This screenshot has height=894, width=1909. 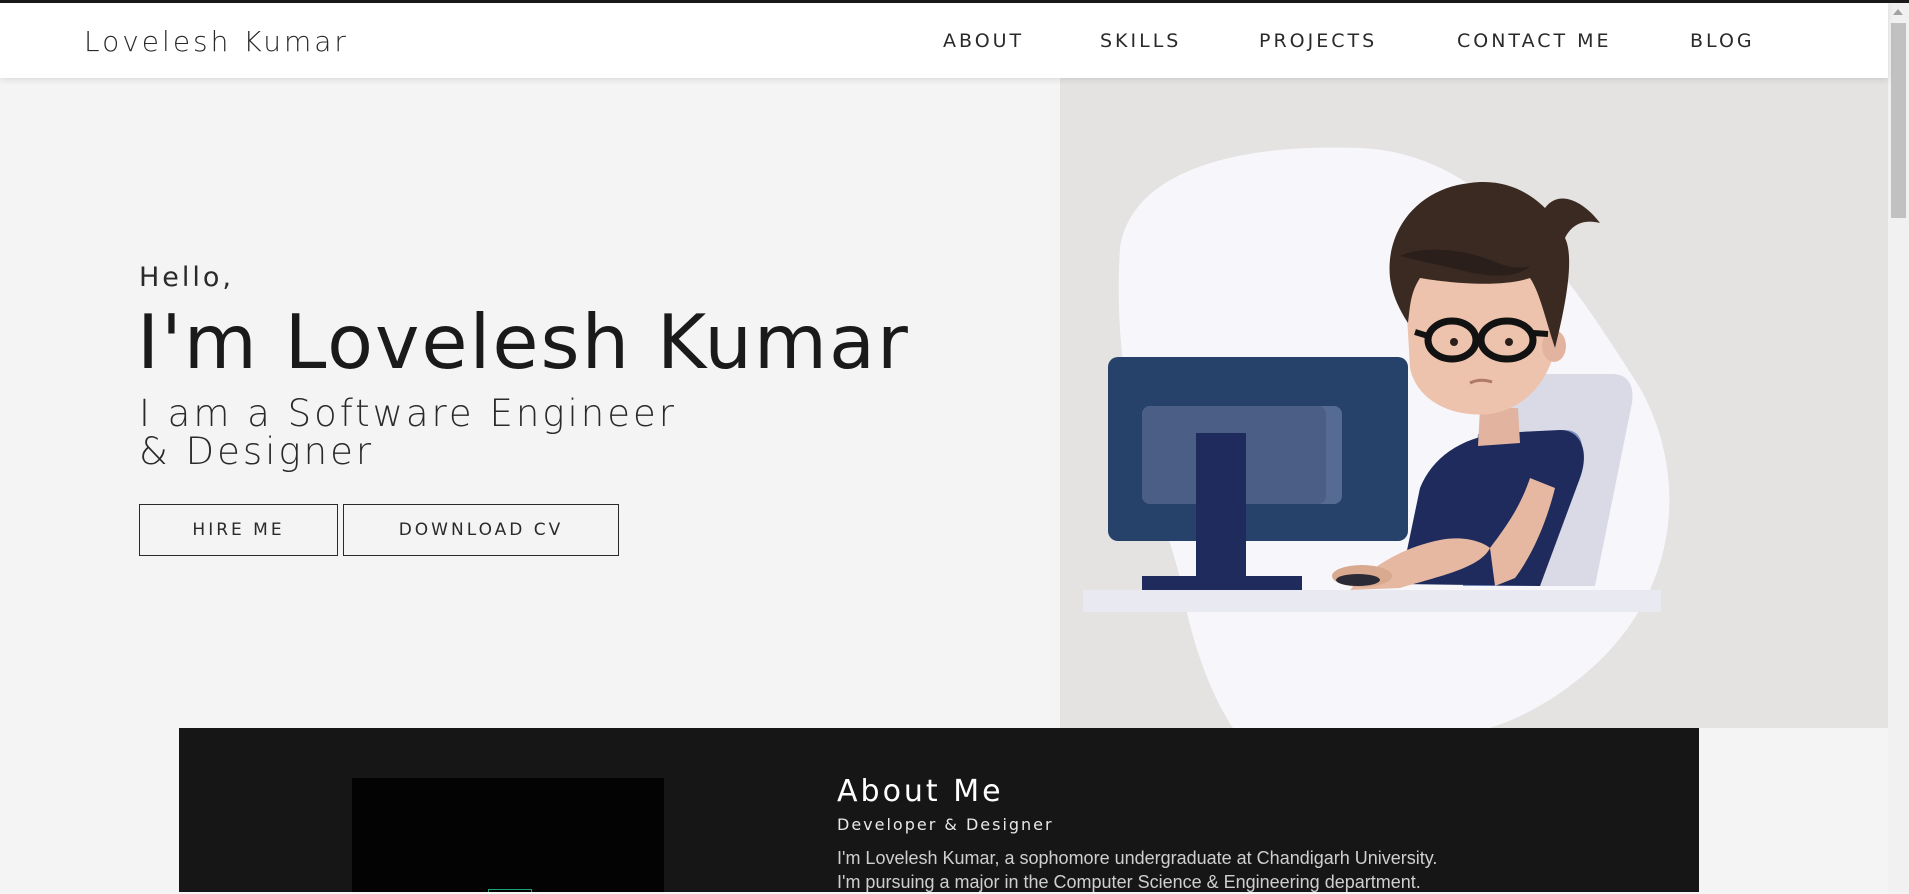 What do you see at coordinates (1722, 41) in the screenshot?
I see `nav-blog: BLOG` at bounding box center [1722, 41].